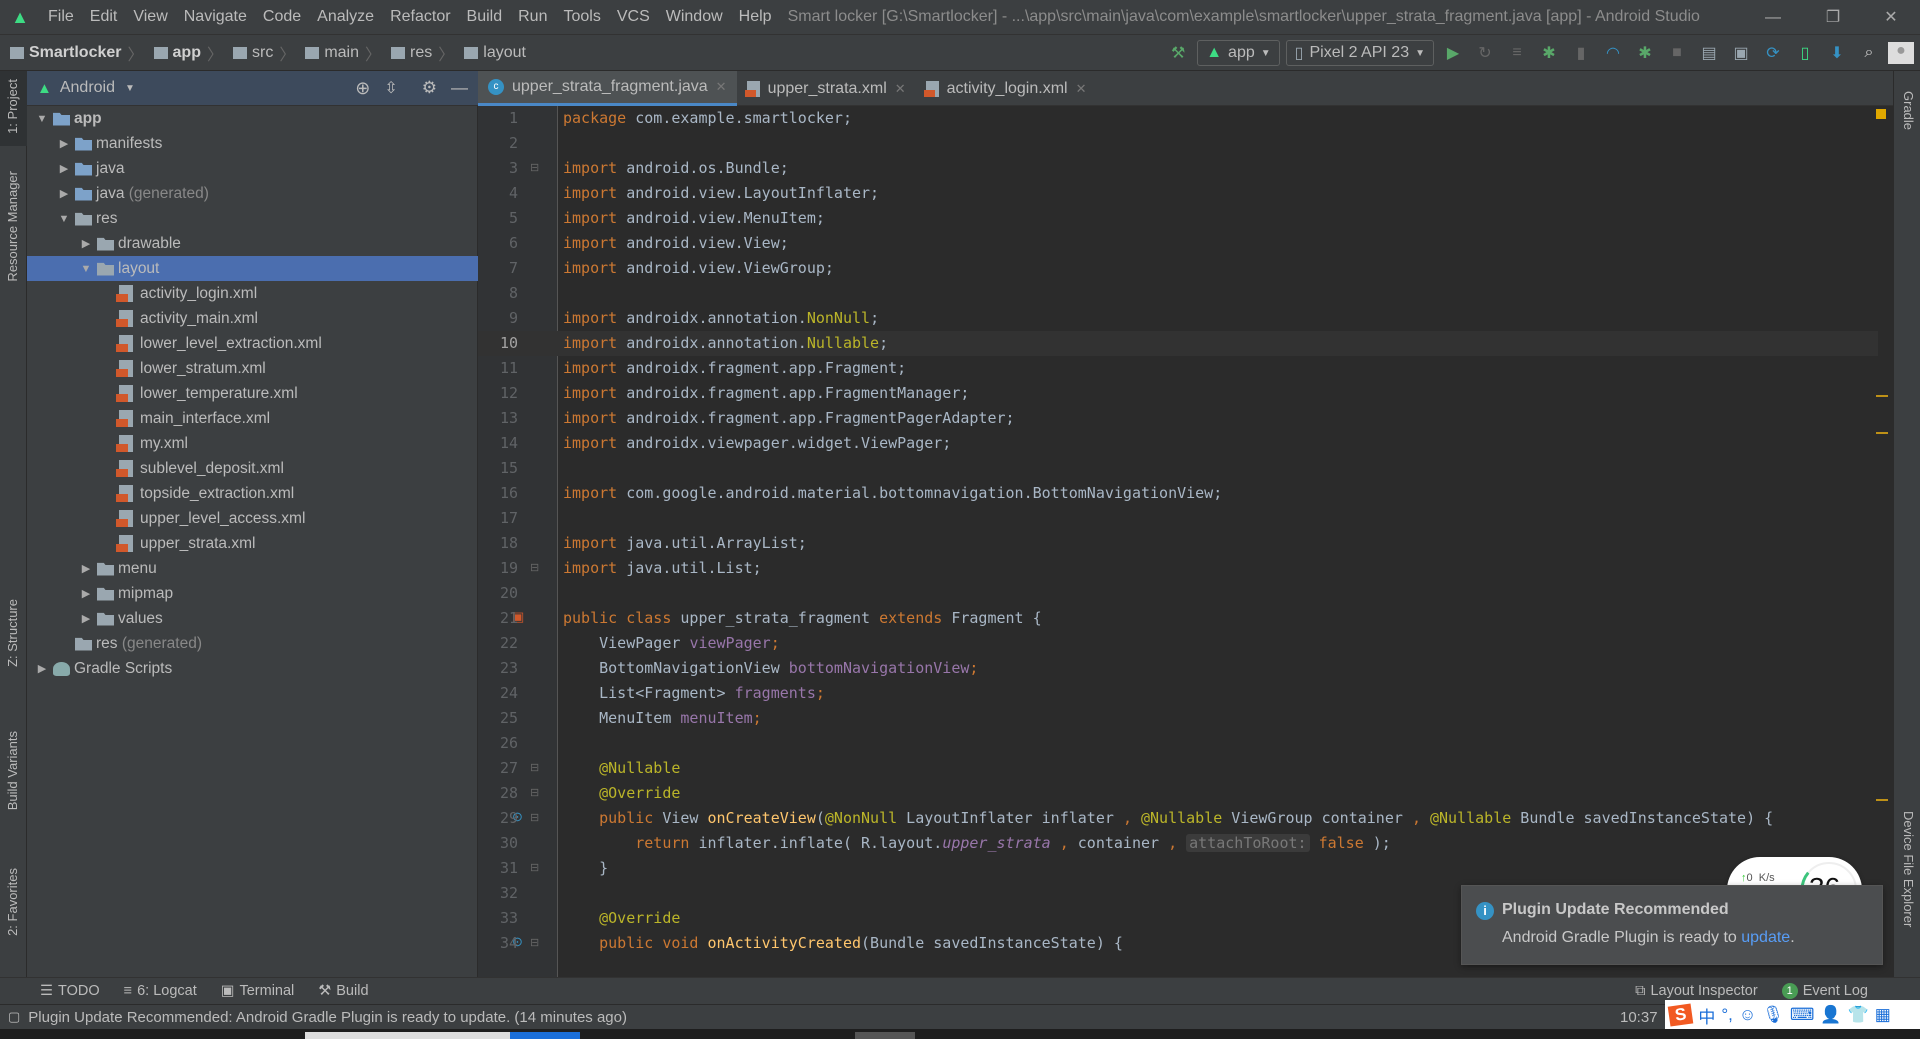 This screenshot has height=1039, width=1920. What do you see at coordinates (1908, 110) in the screenshot?
I see `gradle-tool-button: Gradle` at bounding box center [1908, 110].